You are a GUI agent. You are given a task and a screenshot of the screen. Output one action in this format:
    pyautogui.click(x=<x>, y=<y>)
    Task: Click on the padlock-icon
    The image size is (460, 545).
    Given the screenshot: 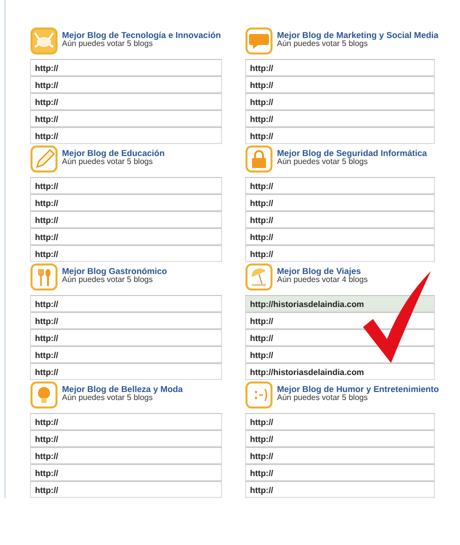 What is the action you would take?
    pyautogui.click(x=259, y=159)
    